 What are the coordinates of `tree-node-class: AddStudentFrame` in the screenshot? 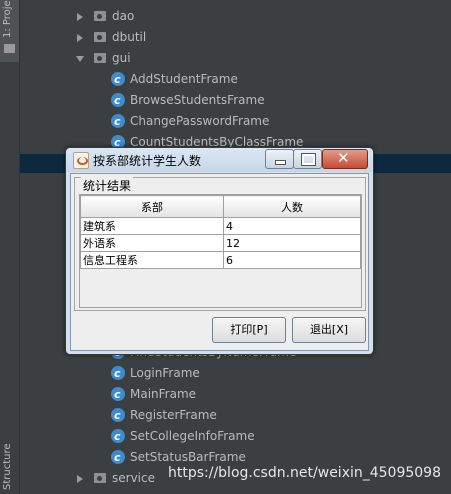 It's located at (235, 79).